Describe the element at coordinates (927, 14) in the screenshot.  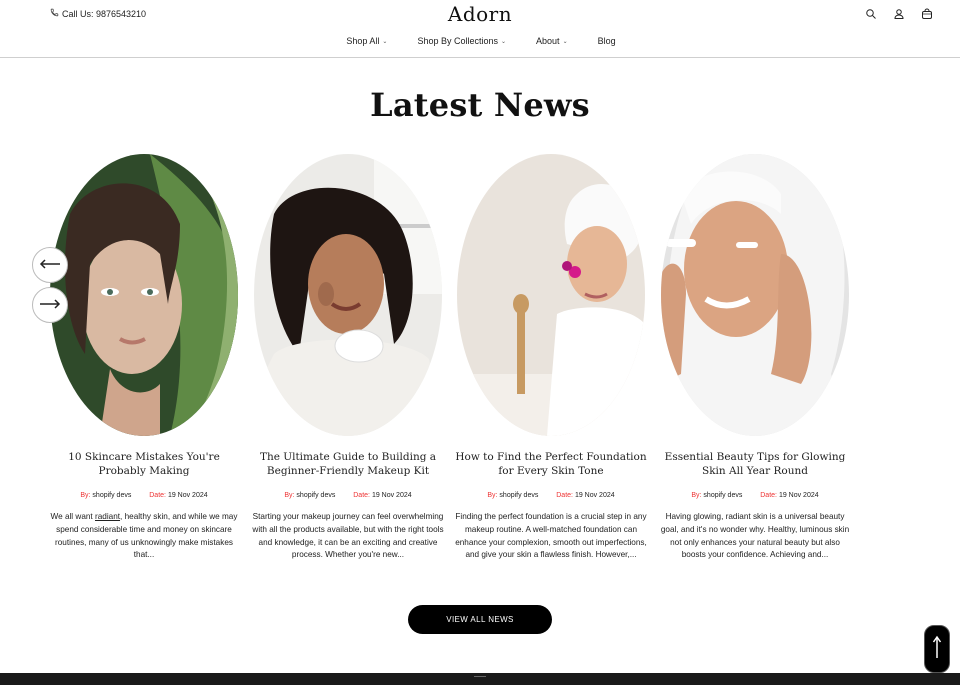
I see `cart-icon` at that location.